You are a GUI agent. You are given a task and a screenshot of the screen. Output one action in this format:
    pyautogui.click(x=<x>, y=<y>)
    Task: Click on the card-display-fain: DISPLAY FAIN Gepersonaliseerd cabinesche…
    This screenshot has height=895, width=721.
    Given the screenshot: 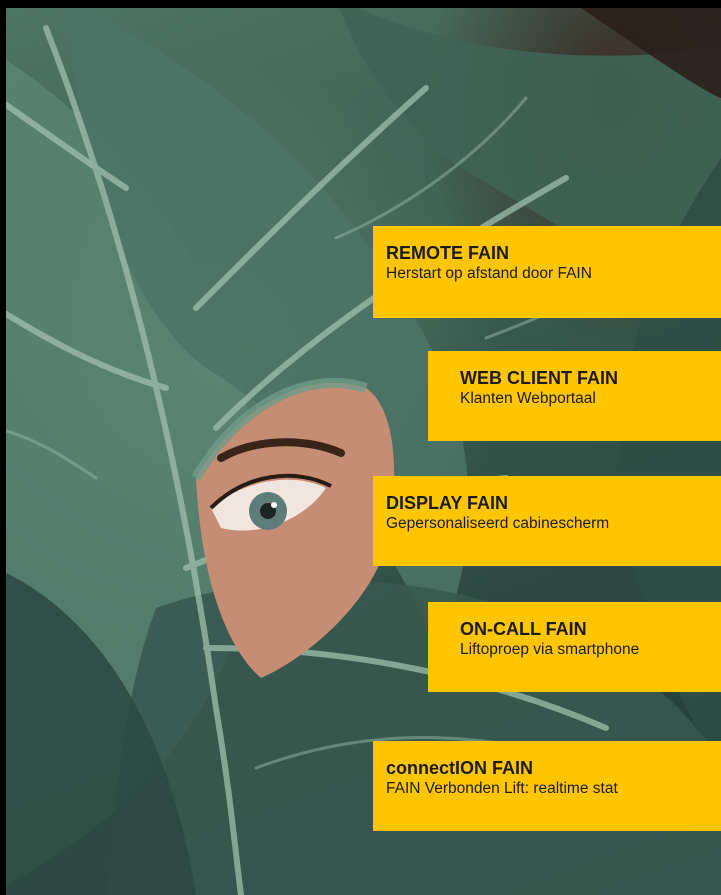 What is the action you would take?
    pyautogui.click(x=547, y=521)
    